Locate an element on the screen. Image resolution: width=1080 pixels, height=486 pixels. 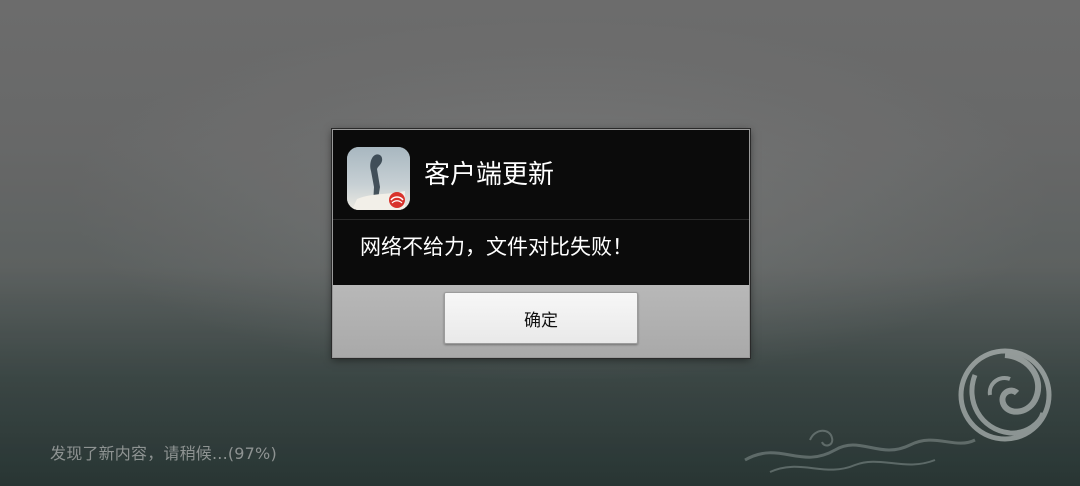
dialog-header: 客户端更新 is located at coordinates (541, 175).